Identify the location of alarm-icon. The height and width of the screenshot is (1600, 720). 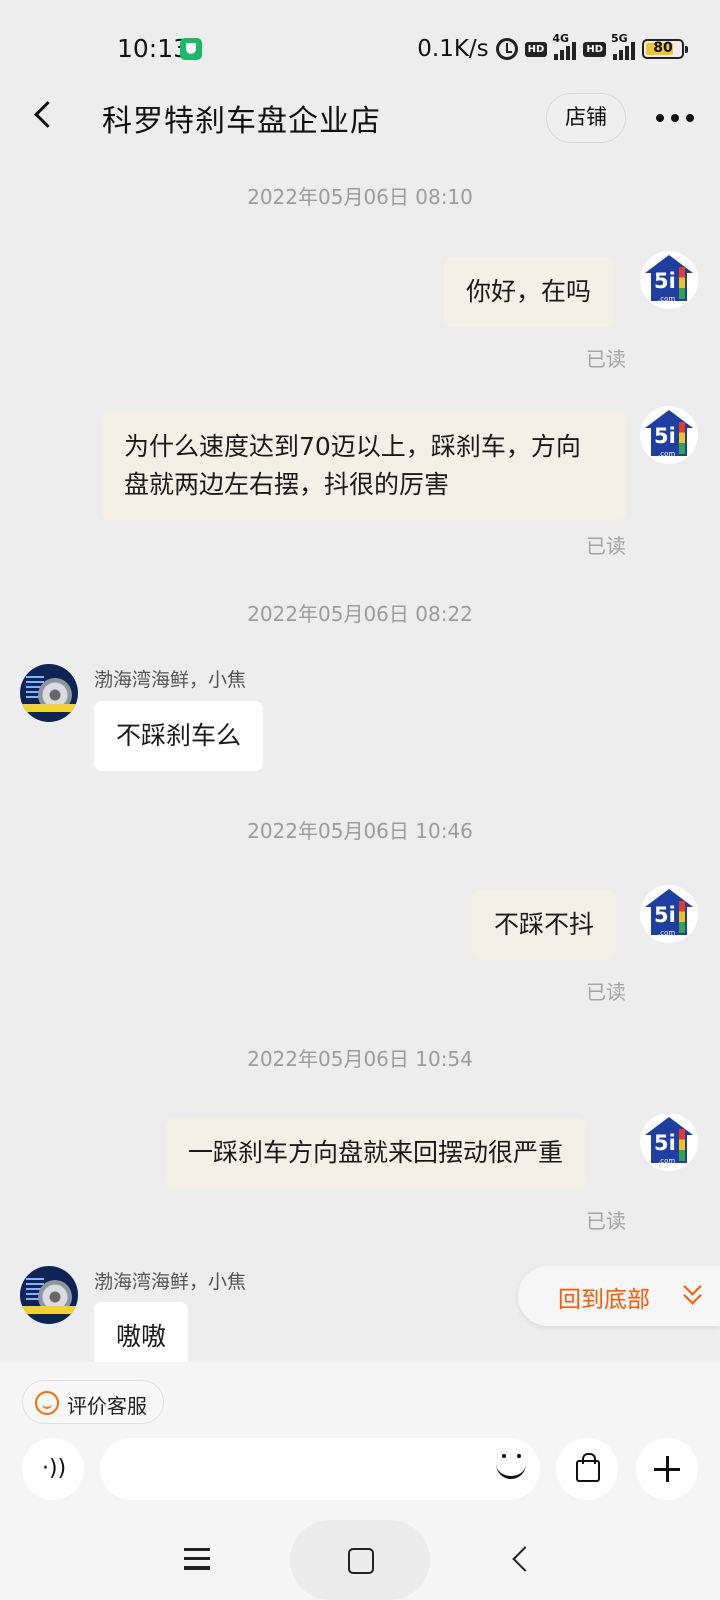
(506, 49).